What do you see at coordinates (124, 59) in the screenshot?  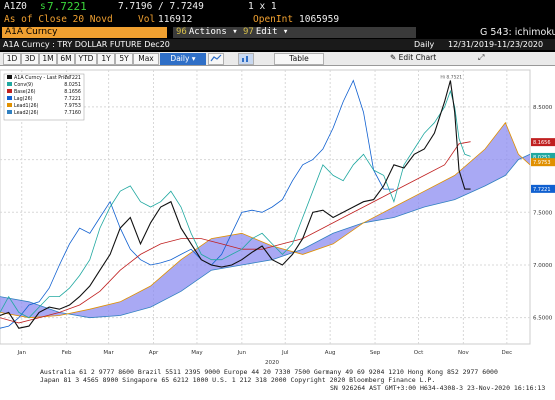 I see `range-5y: 5Y` at bounding box center [124, 59].